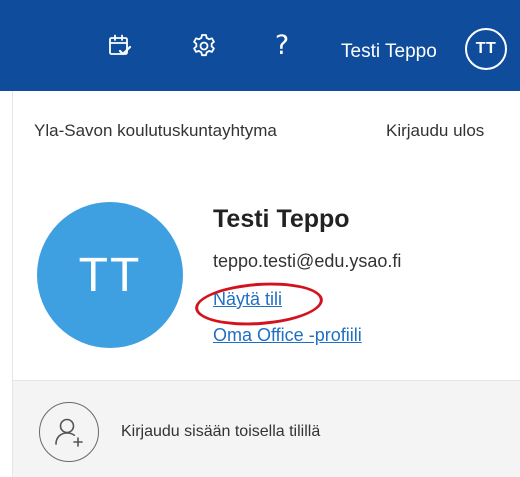 Image resolution: width=520 pixels, height=477 pixels. I want to click on profile-email: teppo.testi@edu.ysao.fi, so click(307, 261).